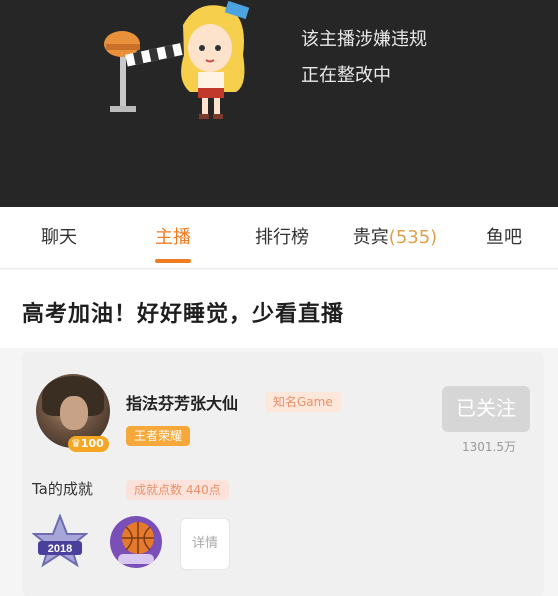  What do you see at coordinates (346, 75) in the screenshot?
I see `banner-line-2: 正在整改中` at bounding box center [346, 75].